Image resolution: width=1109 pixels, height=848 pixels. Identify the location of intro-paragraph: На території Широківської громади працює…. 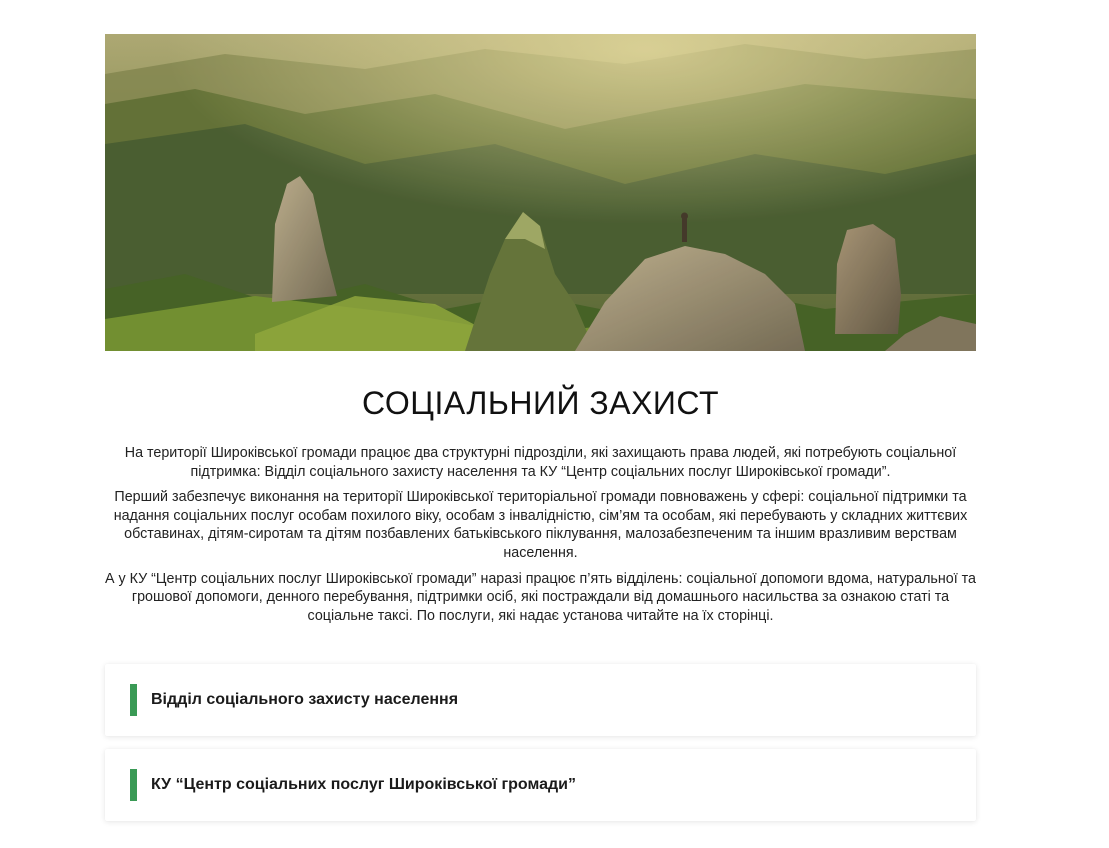
(540, 462).